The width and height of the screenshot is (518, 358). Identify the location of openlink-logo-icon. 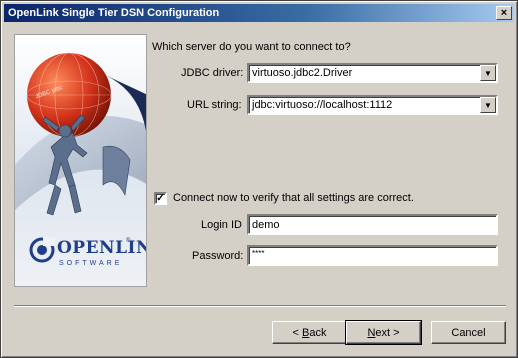
(42, 250).